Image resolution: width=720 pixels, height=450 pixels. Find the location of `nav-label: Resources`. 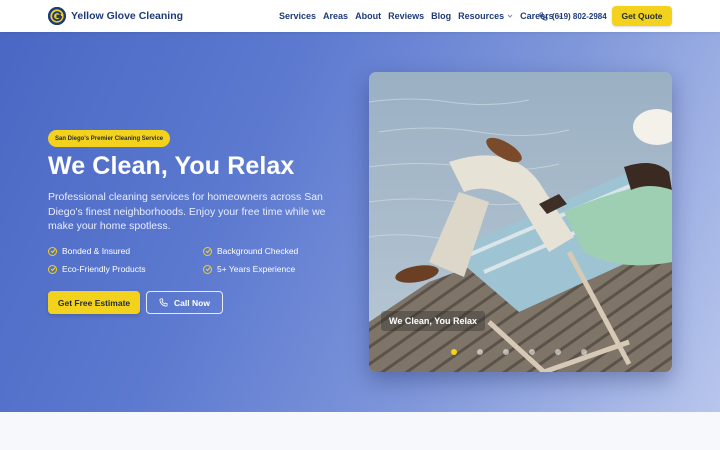

nav-label: Resources is located at coordinates (481, 16).